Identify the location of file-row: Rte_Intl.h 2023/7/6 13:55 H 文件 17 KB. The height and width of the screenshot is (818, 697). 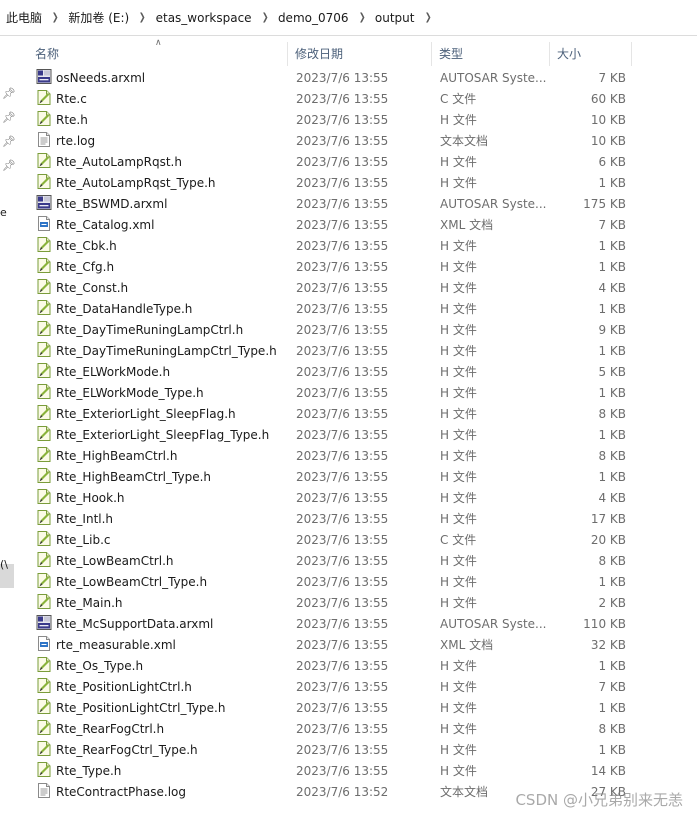
(348, 519).